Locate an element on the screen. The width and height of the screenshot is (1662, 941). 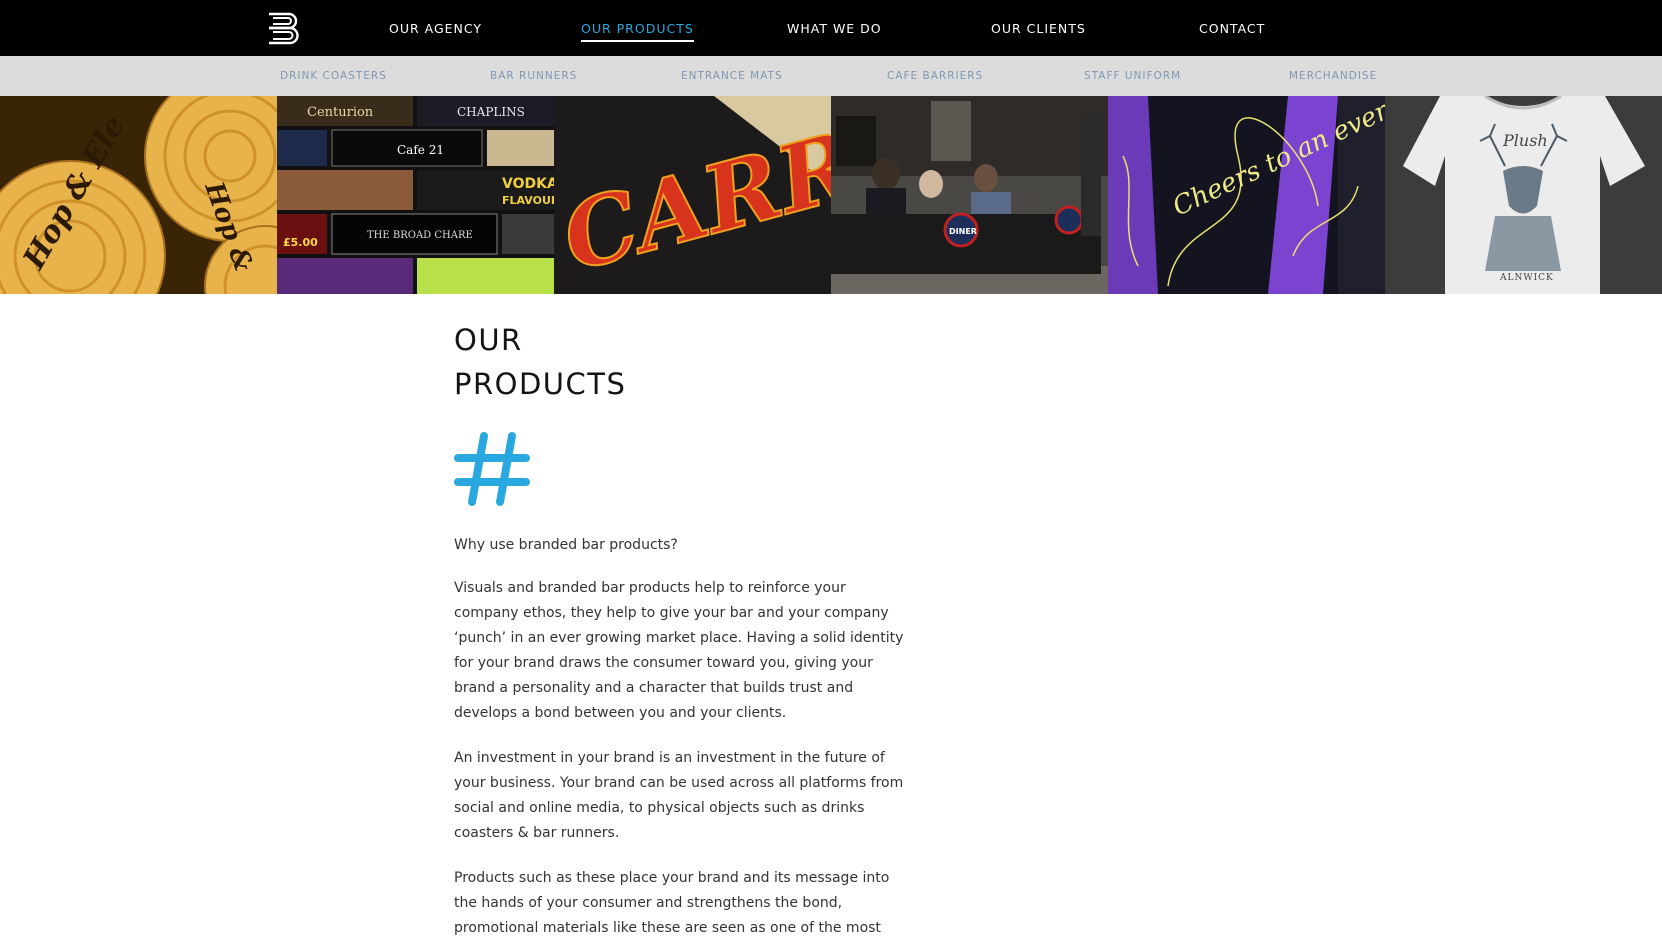
banner-drink-coasters-image: Hop & Ele Hop & is located at coordinates (138, 195).